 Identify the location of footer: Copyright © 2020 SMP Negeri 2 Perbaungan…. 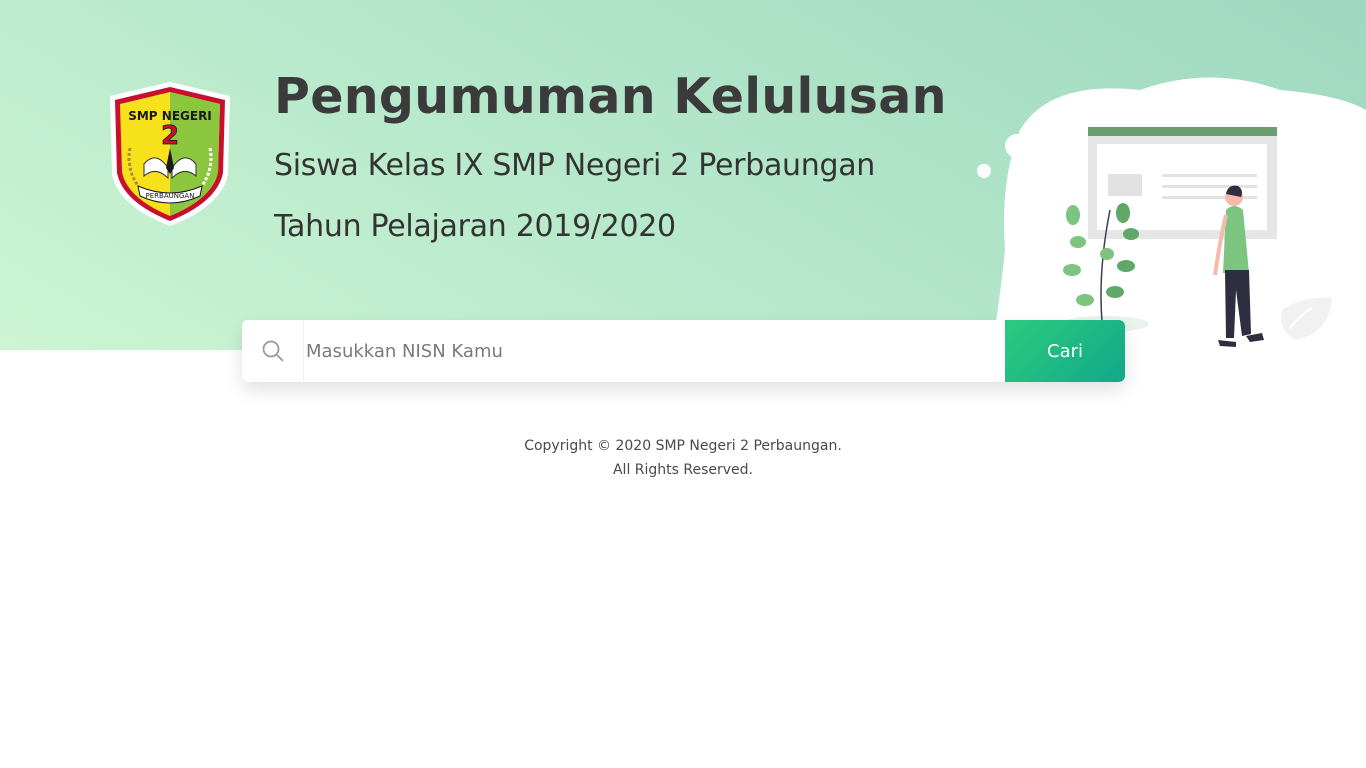
(683, 458).